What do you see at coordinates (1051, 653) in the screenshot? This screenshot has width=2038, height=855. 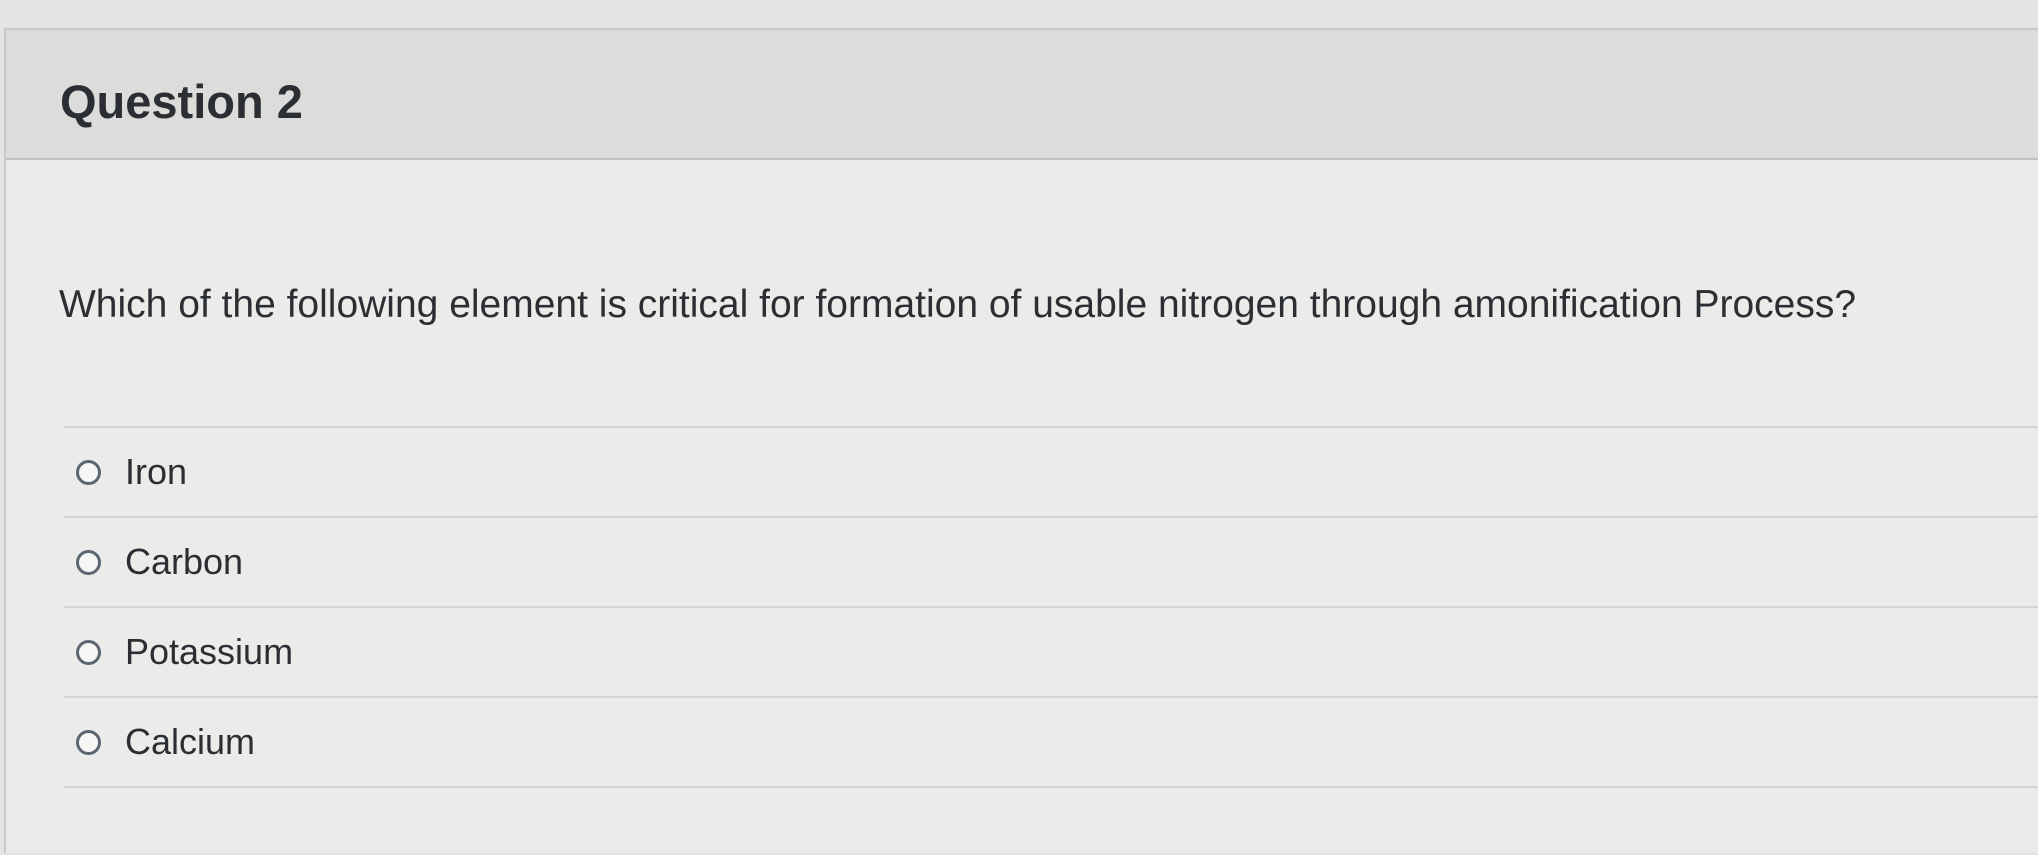 I see `answer-option-potassium: Potassium` at bounding box center [1051, 653].